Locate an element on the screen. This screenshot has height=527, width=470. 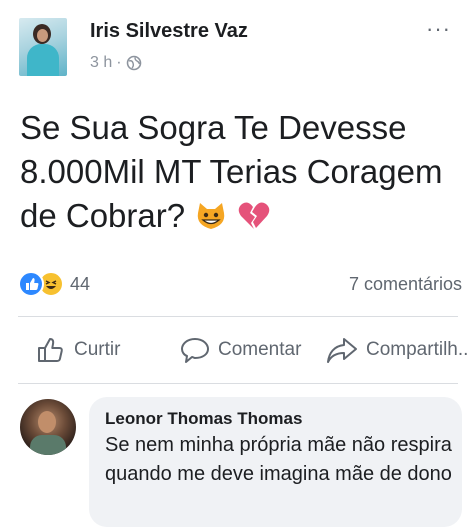
reaction-count: 44 is located at coordinates (80, 283).